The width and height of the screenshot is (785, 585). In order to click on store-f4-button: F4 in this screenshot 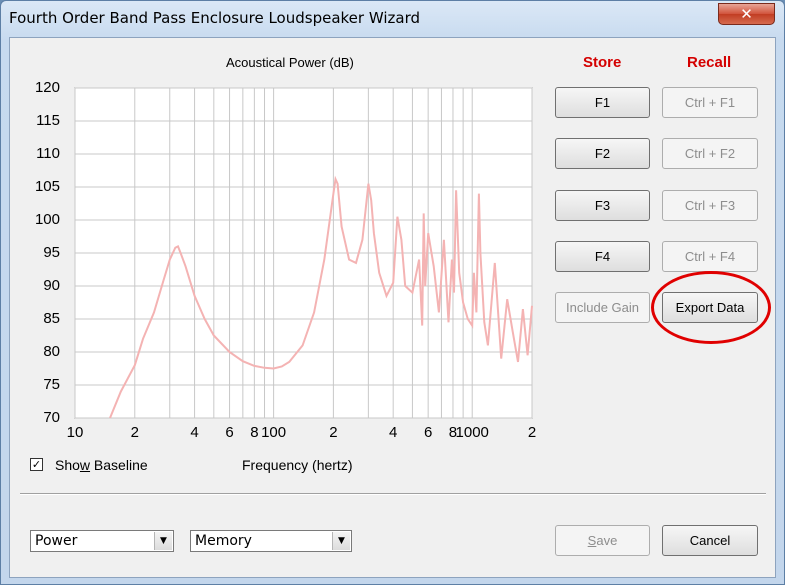, I will do `click(602, 256)`.